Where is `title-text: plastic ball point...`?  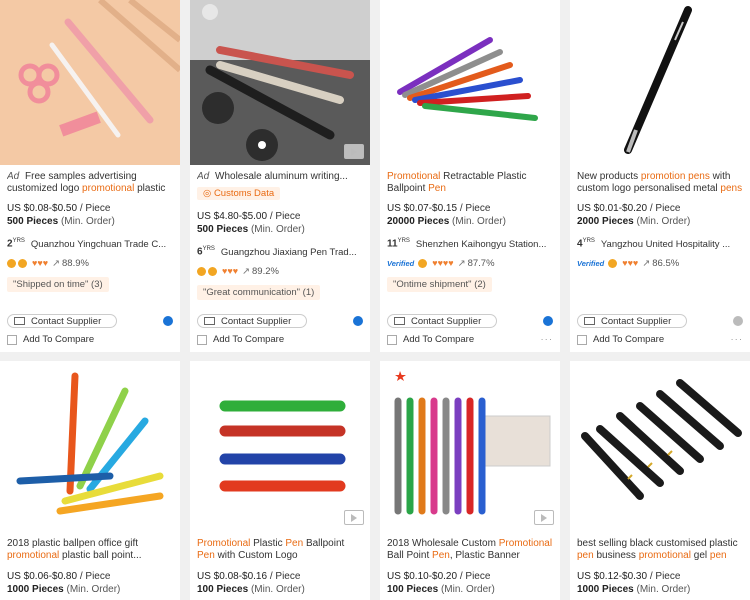
title-text: plastic ball point... is located at coordinates (100, 555).